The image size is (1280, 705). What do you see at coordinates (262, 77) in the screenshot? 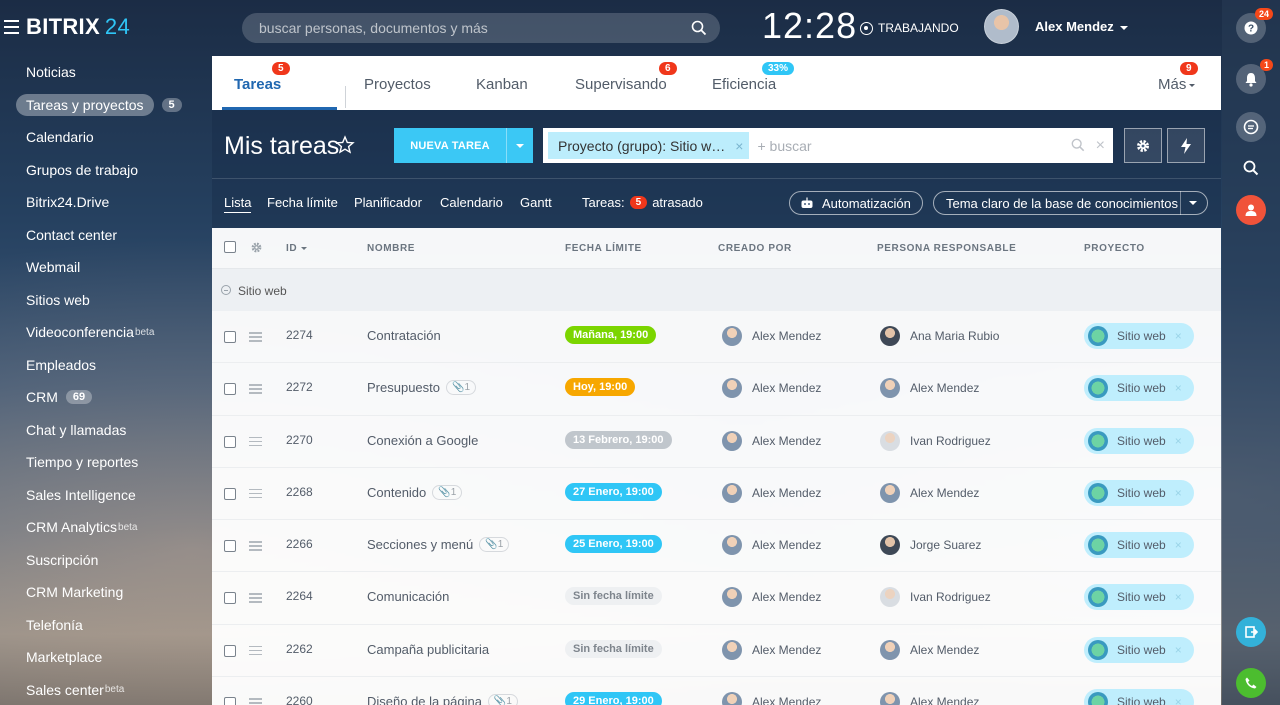
I see `tab-tareas: Tareas 5` at bounding box center [262, 77].